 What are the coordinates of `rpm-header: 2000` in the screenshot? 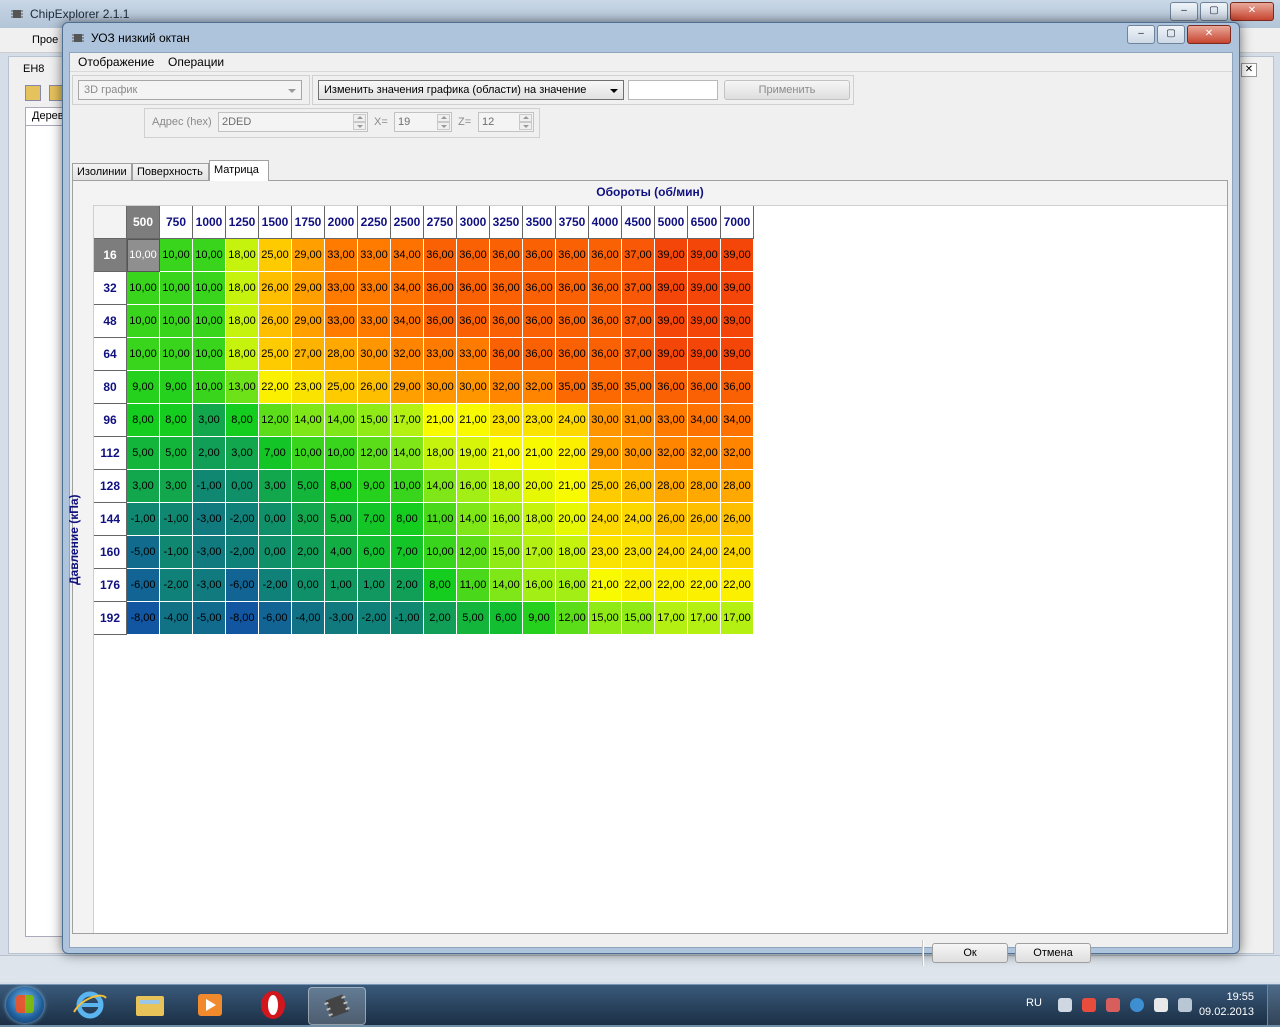 It's located at (341, 222).